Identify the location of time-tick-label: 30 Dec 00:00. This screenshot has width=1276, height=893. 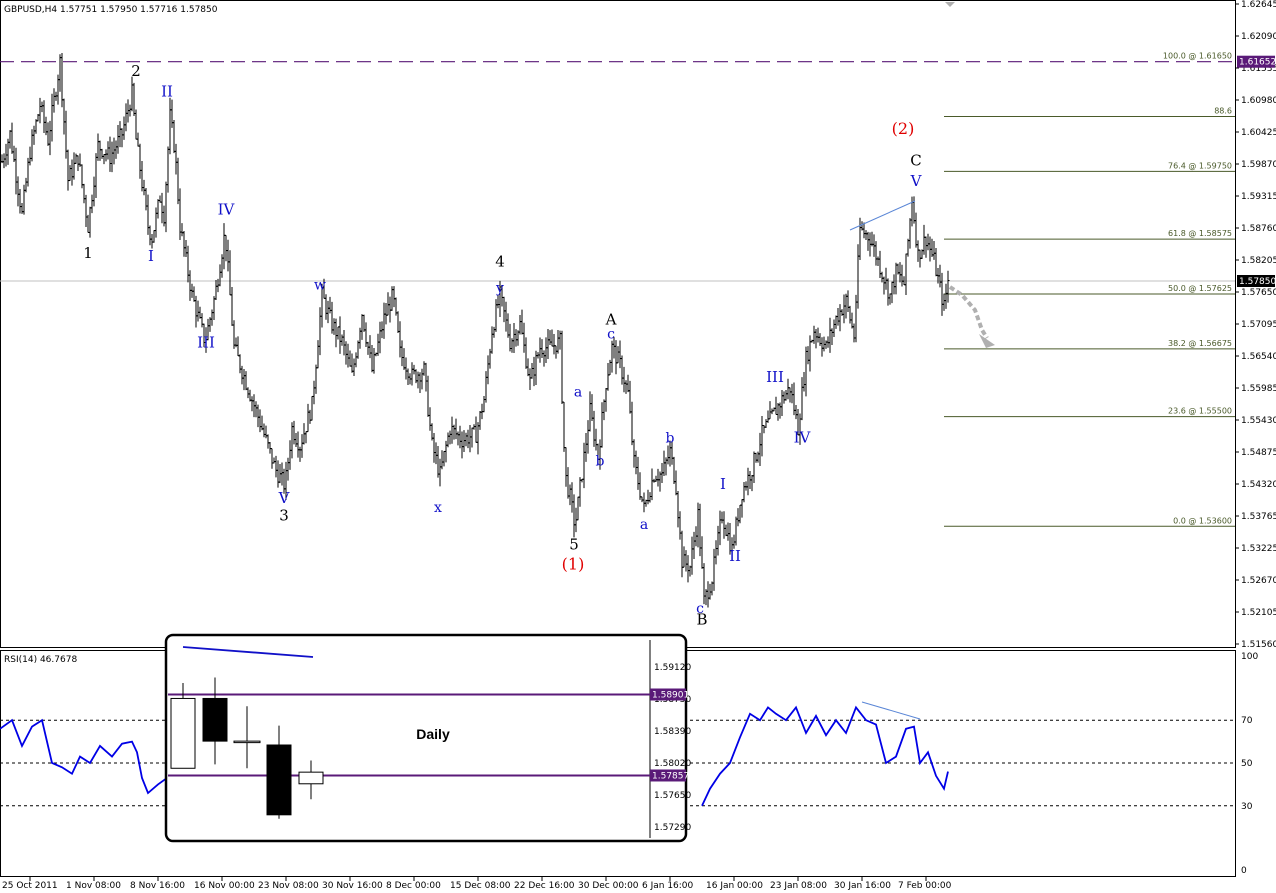
(608, 886).